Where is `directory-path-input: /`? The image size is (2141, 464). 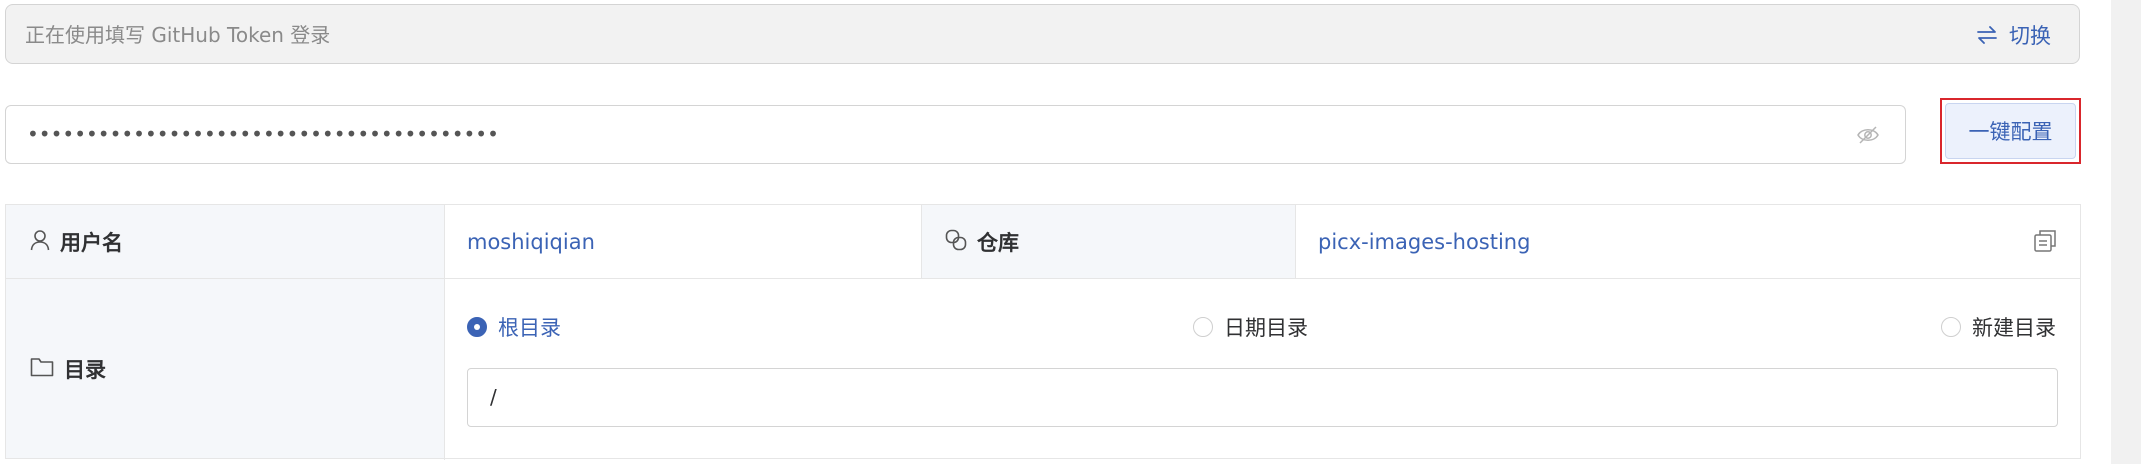 directory-path-input: / is located at coordinates (1262, 397).